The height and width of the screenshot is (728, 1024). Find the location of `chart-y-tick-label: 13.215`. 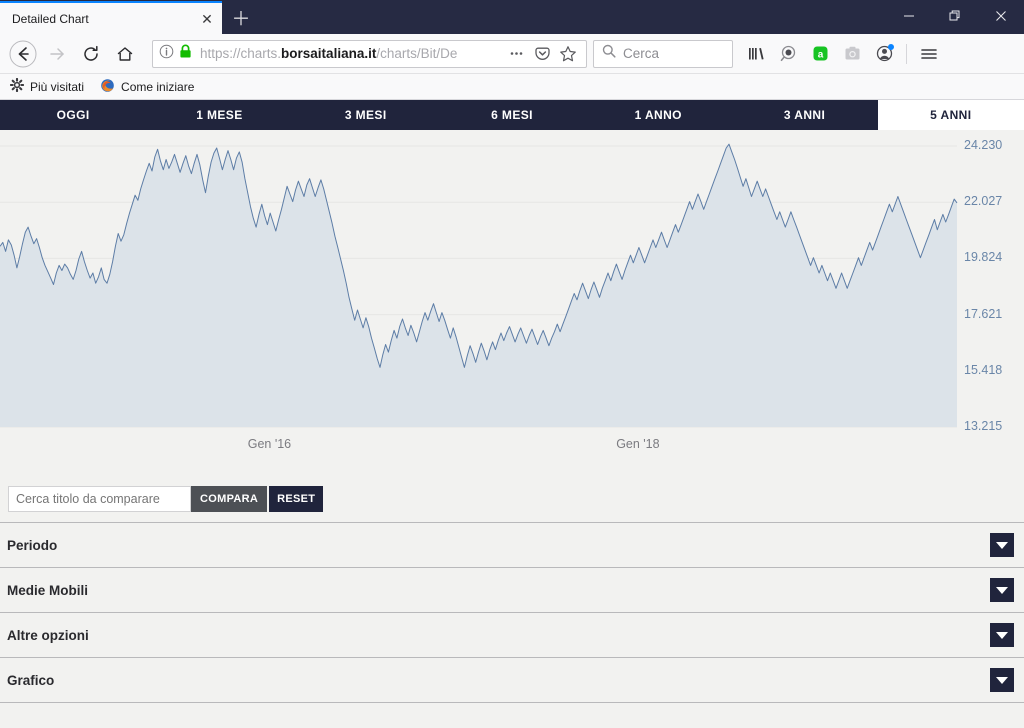

chart-y-tick-label: 13.215 is located at coordinates (983, 426).